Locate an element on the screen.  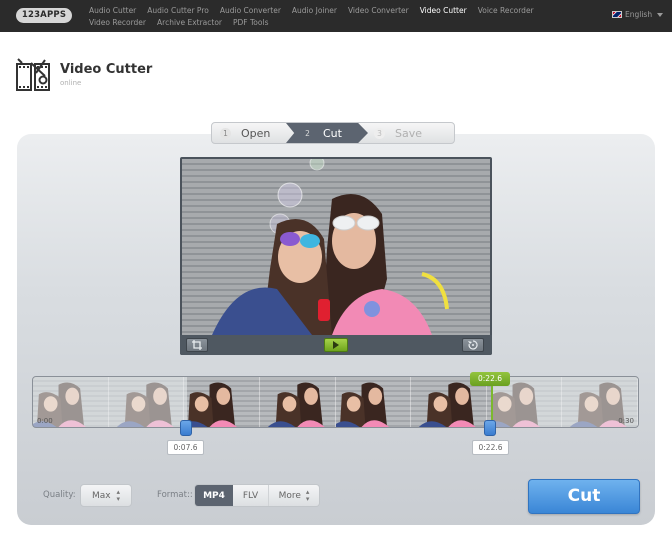
player-controls is located at coordinates (336, 345).